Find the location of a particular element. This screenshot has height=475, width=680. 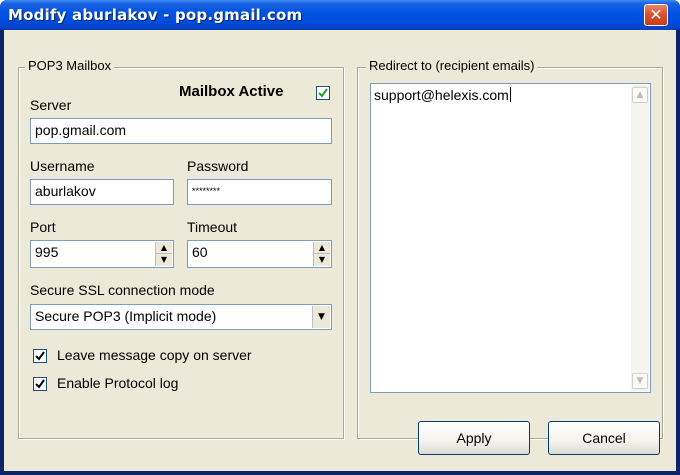

port-spinner: 995 ▲ ▼ is located at coordinates (102, 254).